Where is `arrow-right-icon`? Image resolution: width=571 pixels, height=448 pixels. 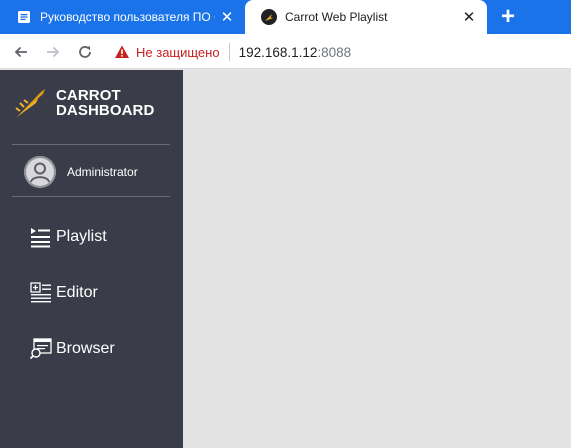 arrow-right-icon is located at coordinates (53, 52).